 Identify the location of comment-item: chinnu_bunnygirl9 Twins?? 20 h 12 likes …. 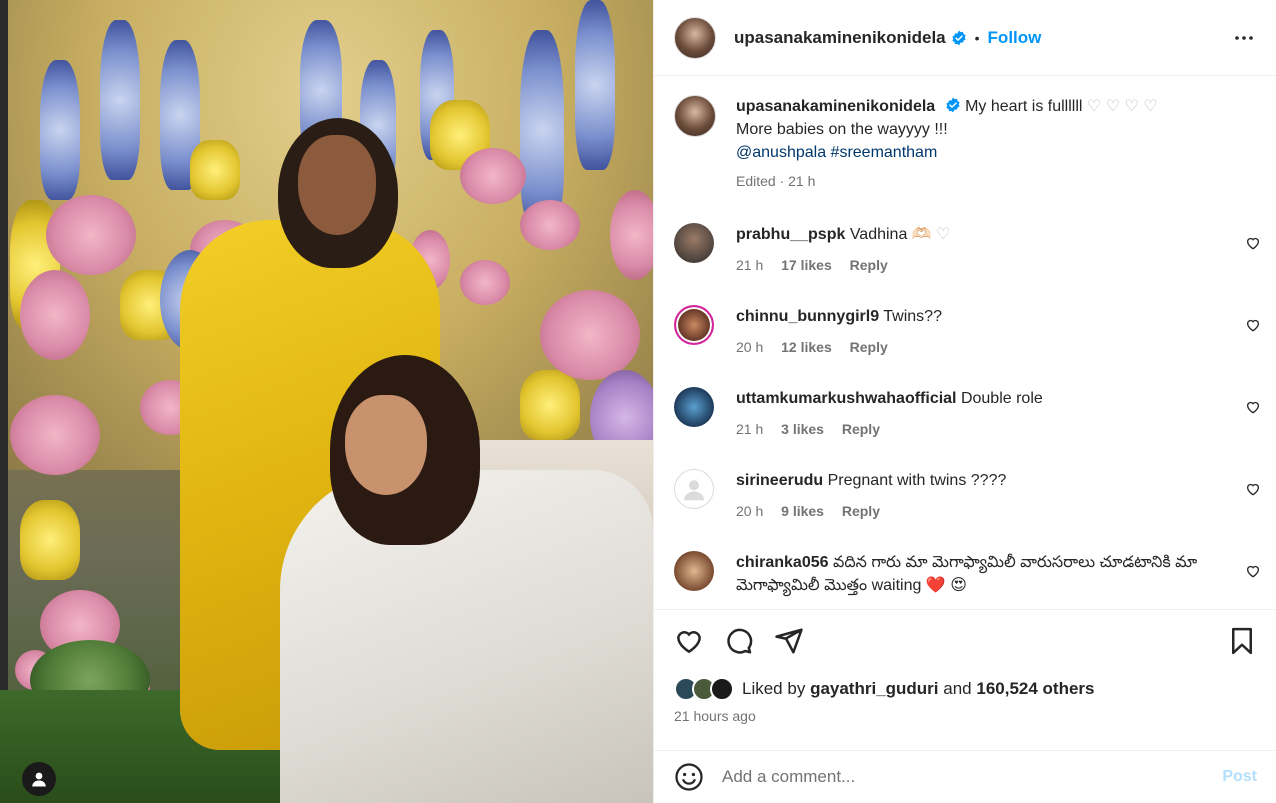
(965, 332).